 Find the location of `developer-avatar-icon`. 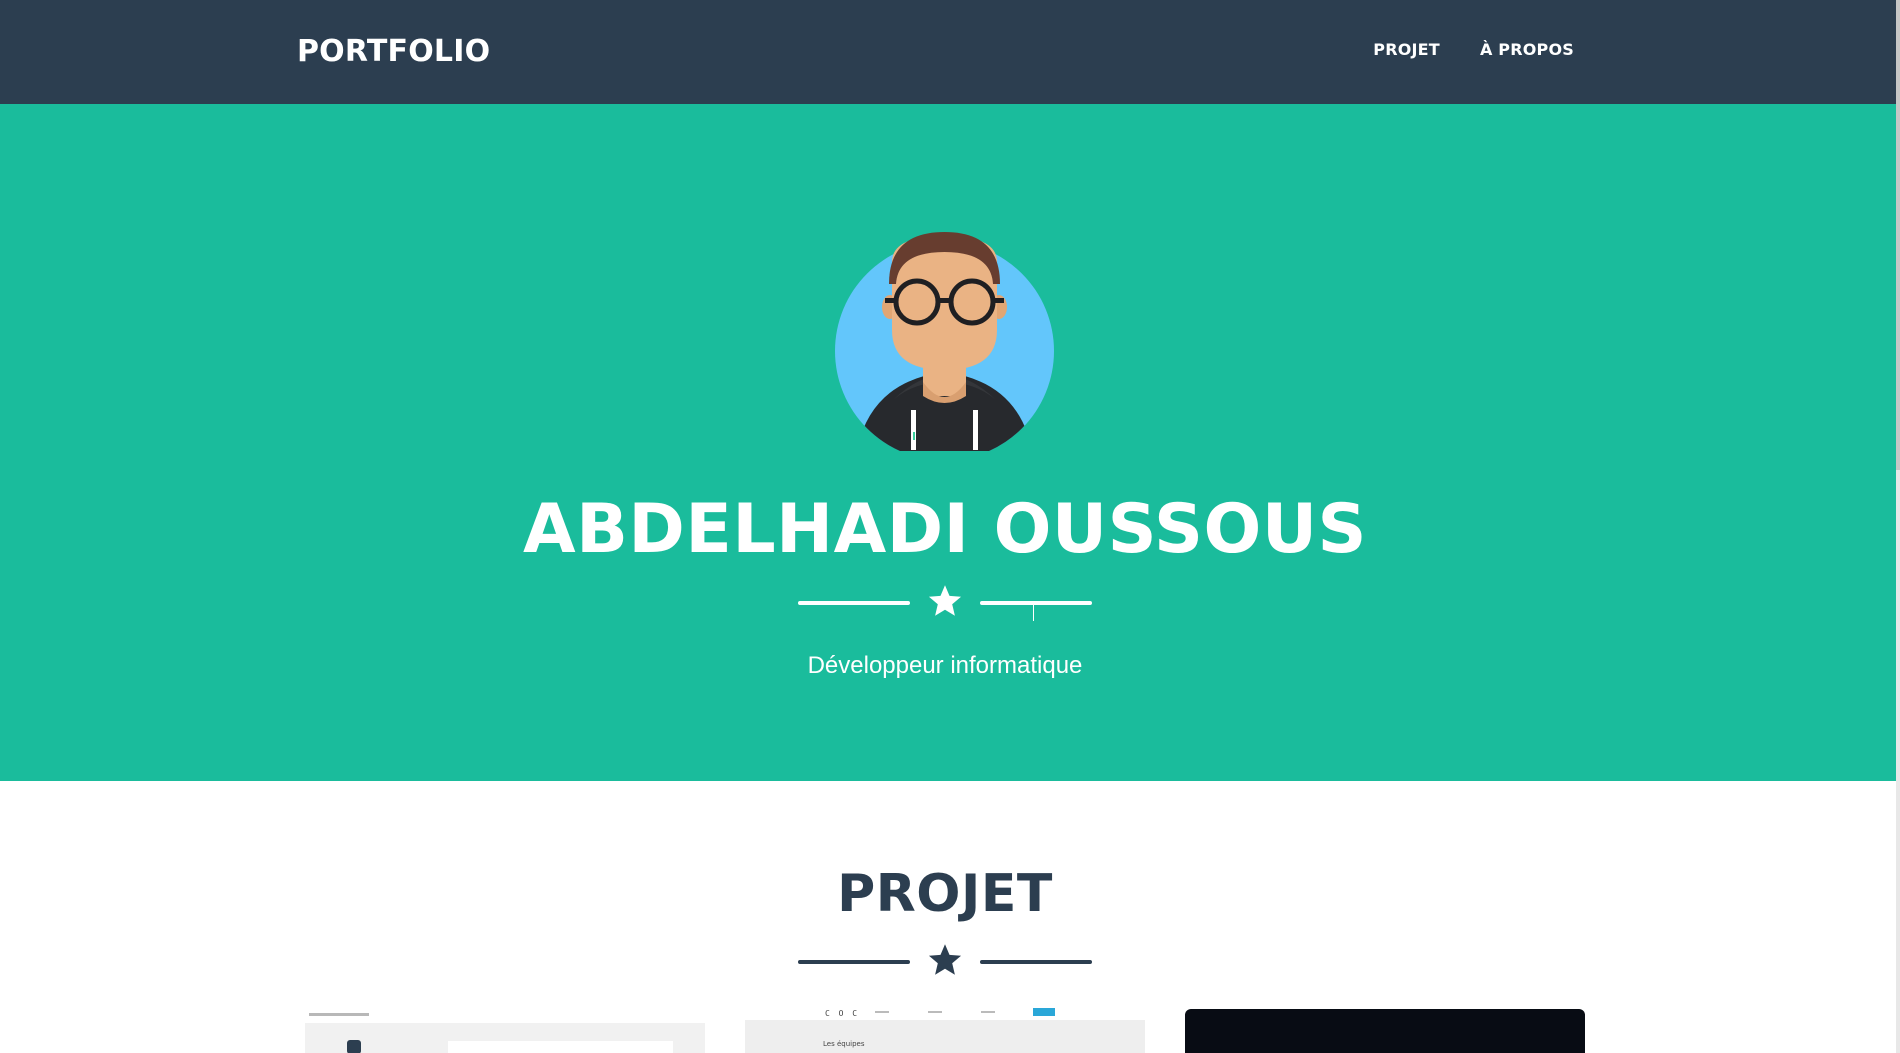

developer-avatar-icon is located at coordinates (944, 341).